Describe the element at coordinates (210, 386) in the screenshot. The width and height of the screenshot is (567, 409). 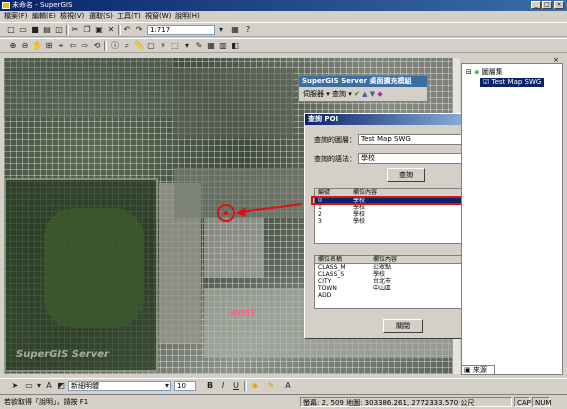
I see `bold-button: B` at that location.